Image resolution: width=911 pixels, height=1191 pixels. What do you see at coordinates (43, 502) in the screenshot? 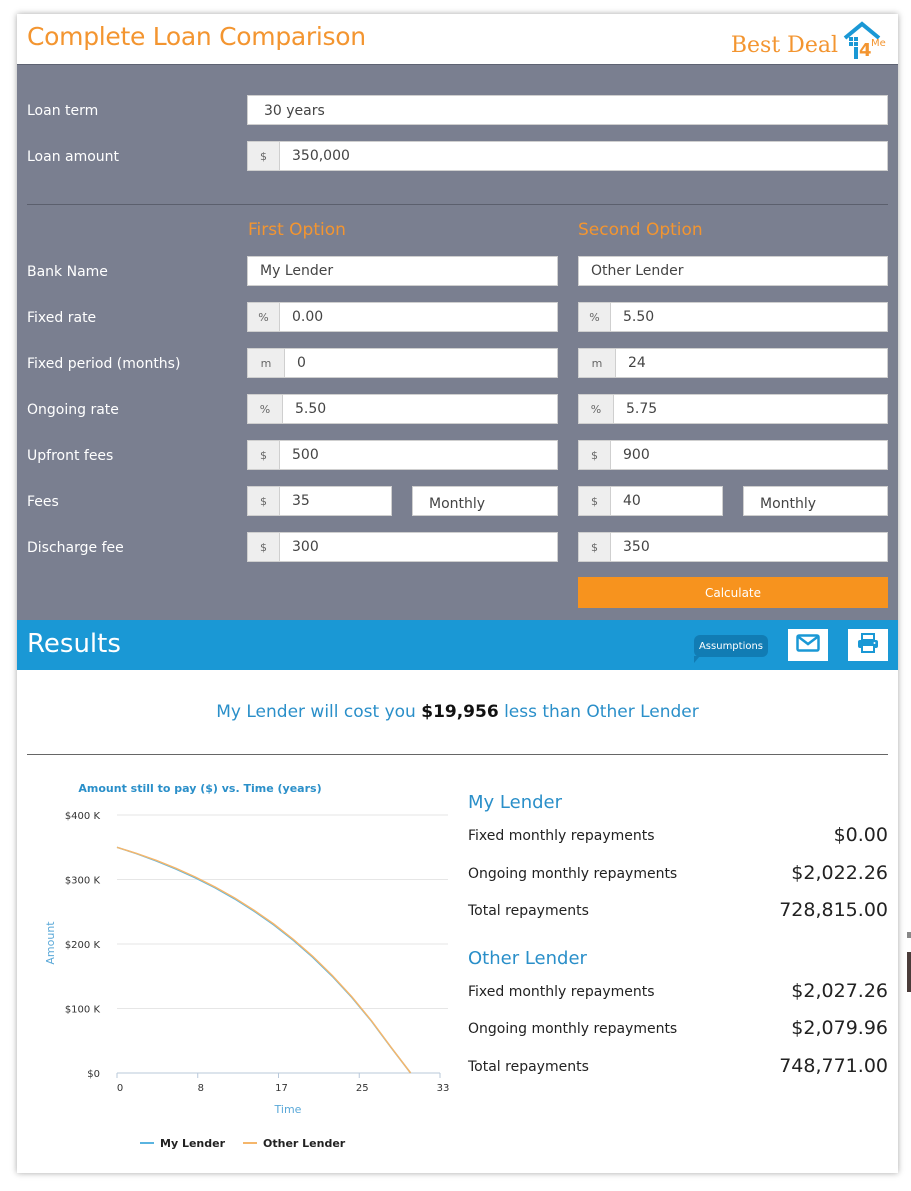
I see `fees-label: Fees` at bounding box center [43, 502].